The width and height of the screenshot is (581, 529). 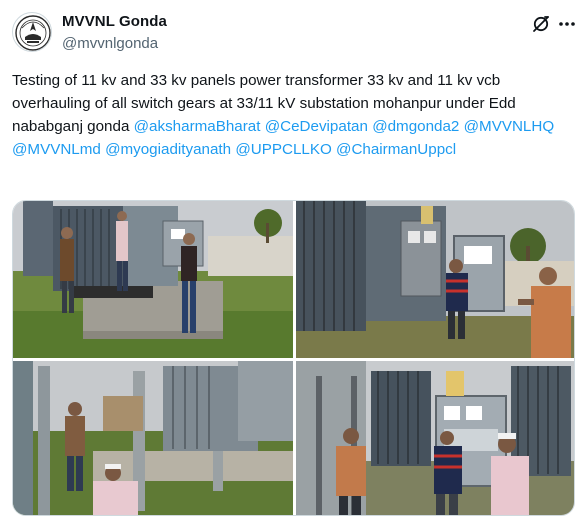 I want to click on account-avatar, so click(x=32, y=32).